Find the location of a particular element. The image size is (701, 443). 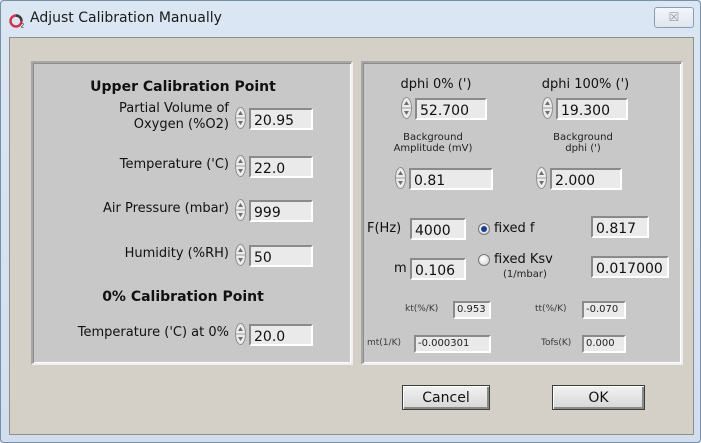

fixed-ksv-unit: (1/mbar) is located at coordinates (525, 274).